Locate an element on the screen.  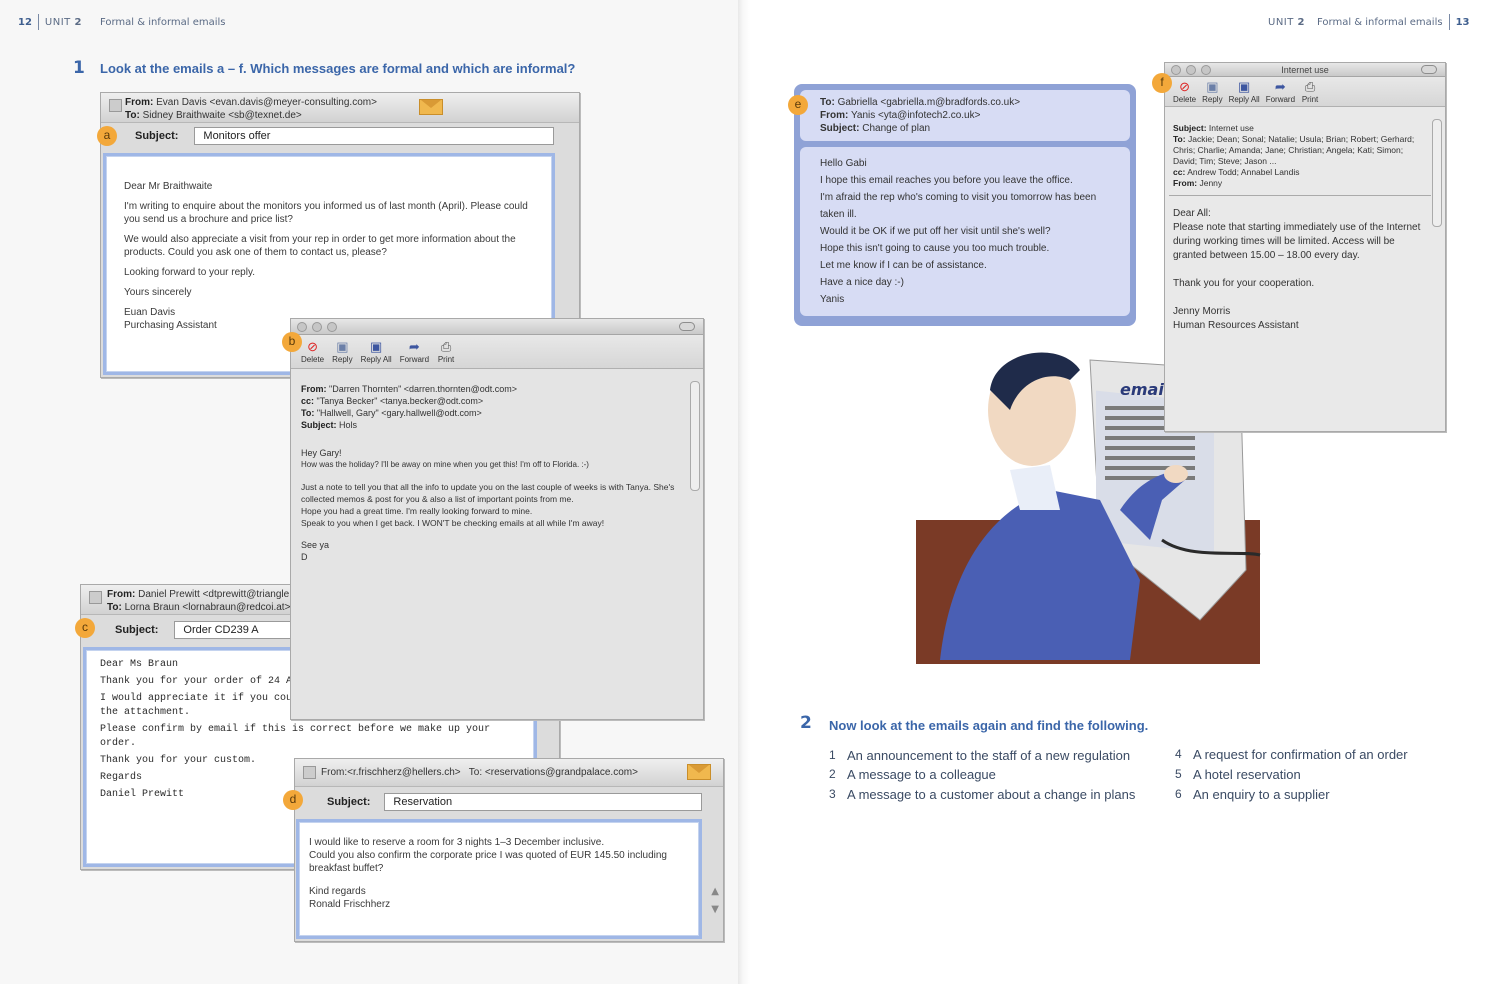
person-hand is located at coordinates (1176, 474).